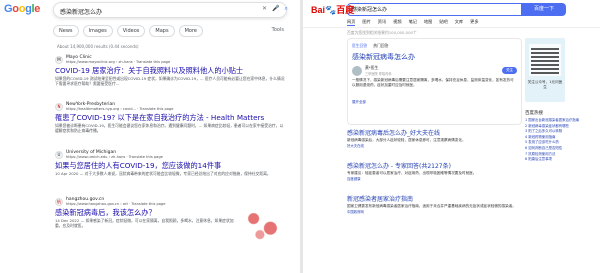 The height and width of the screenshot is (273, 600). I want to click on tab-tieba: 贴吧, so click(443, 22).